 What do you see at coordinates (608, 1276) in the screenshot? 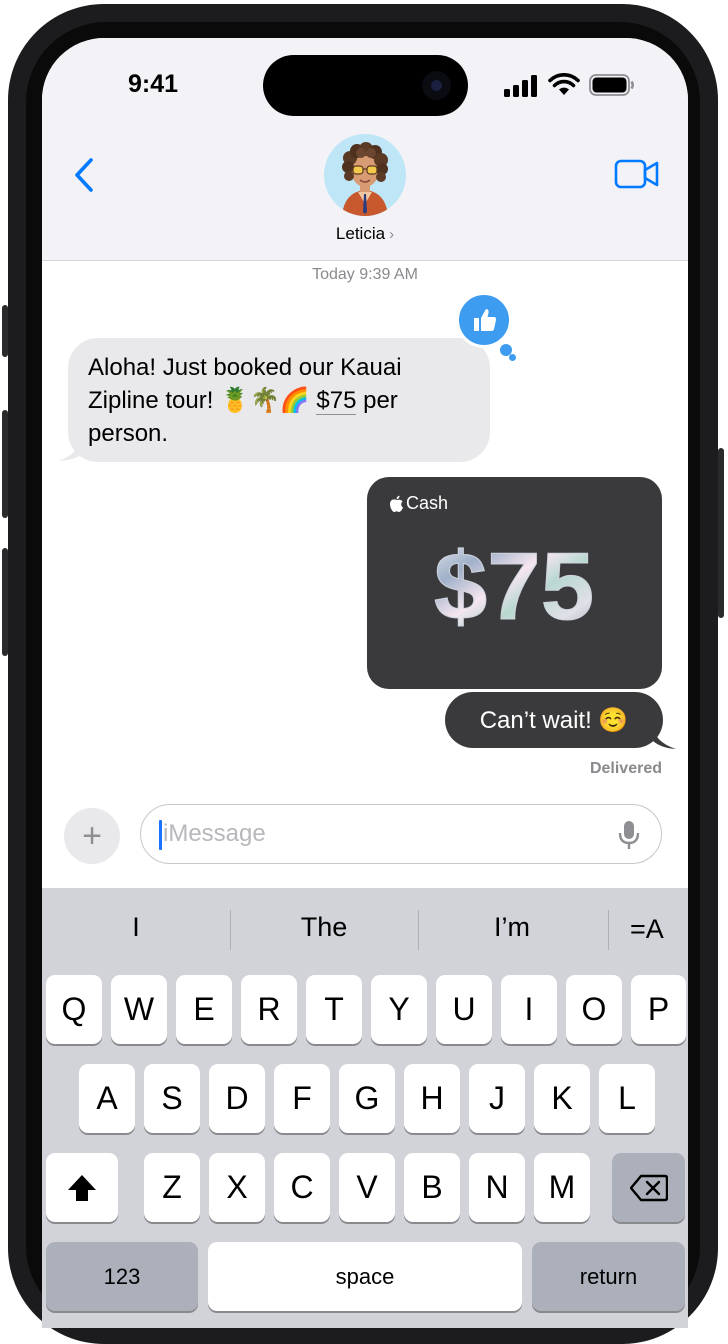
I see `return-key: return` at bounding box center [608, 1276].